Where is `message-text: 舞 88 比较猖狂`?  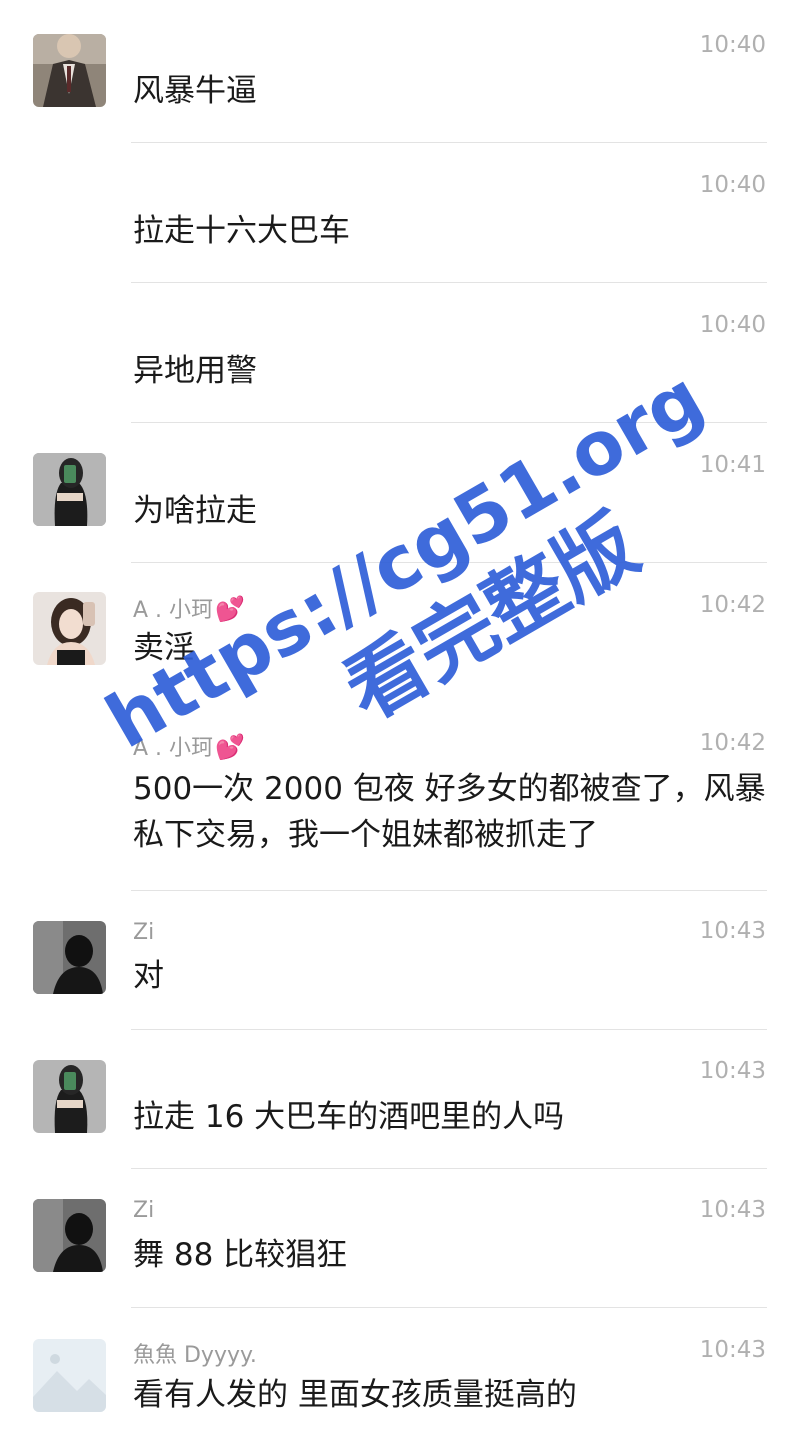
message-text: 舞 88 比较猖狂 is located at coordinates (240, 1255).